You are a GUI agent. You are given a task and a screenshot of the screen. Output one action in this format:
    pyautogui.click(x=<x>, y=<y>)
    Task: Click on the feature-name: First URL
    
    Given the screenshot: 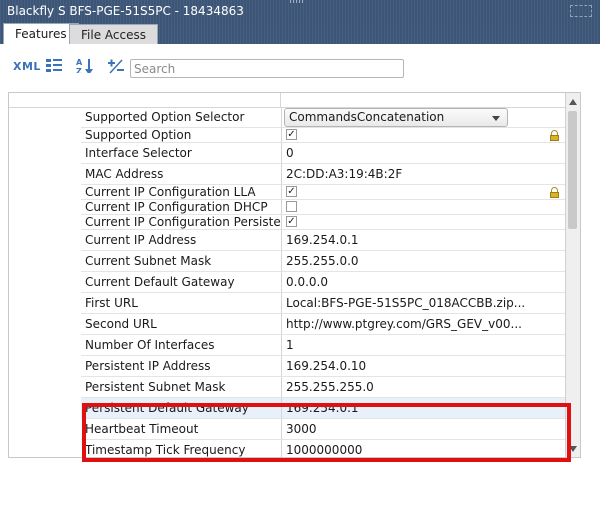 What is the action you would take?
    pyautogui.click(x=181, y=303)
    